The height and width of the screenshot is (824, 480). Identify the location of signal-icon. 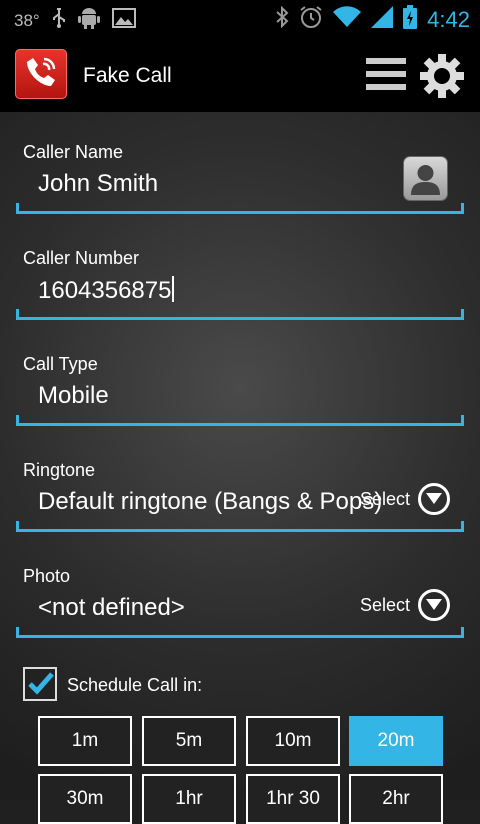
(382, 19).